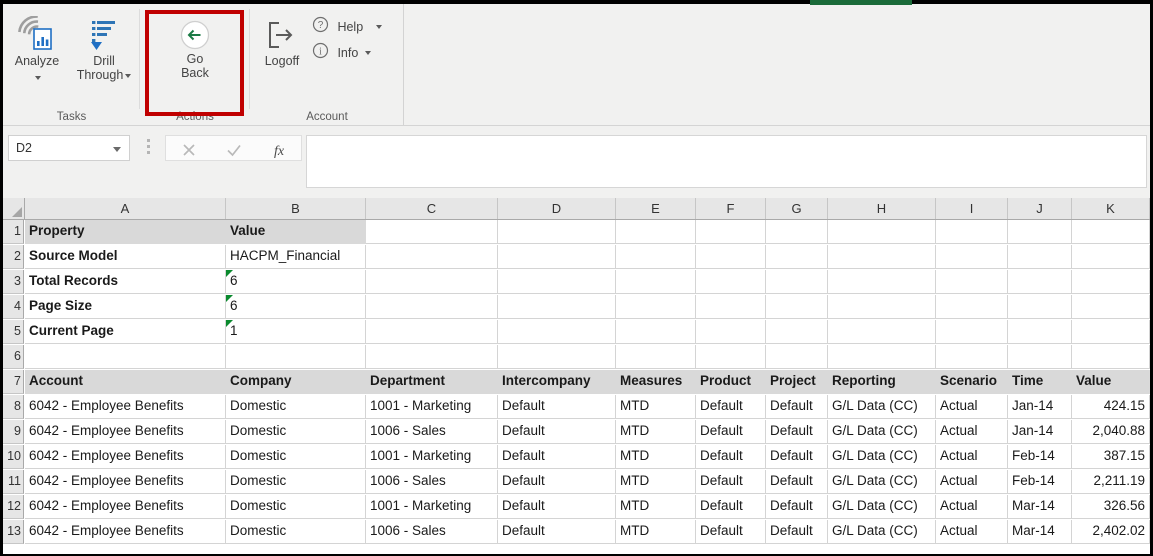 Image resolution: width=1153 pixels, height=556 pixels. What do you see at coordinates (296, 357) in the screenshot?
I see `cell-B6-empty` at bounding box center [296, 357].